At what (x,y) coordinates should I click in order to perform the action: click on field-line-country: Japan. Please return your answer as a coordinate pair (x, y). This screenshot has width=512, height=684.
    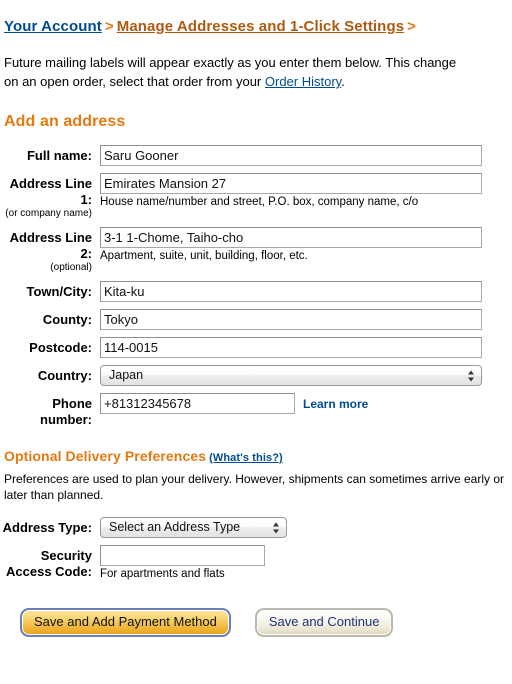
    Looking at the image, I should click on (306, 375).